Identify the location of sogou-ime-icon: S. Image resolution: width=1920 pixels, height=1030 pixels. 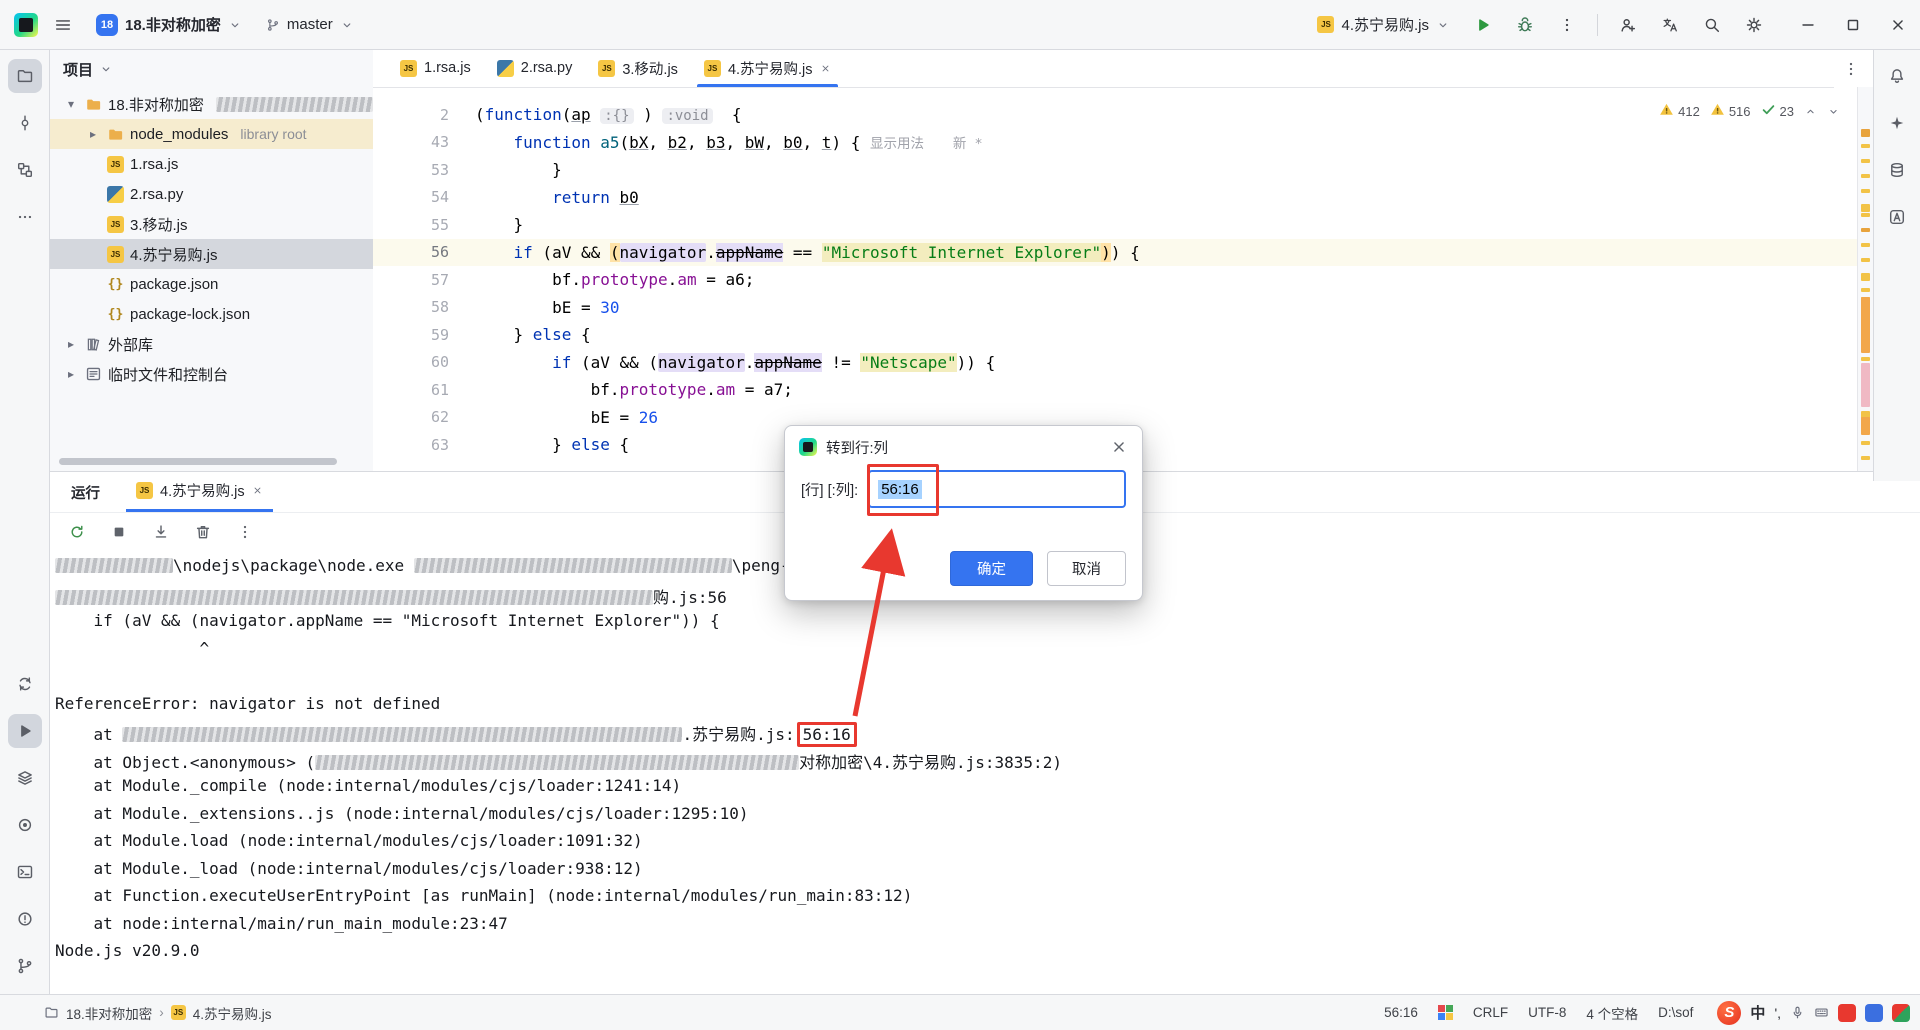
(1729, 1012).